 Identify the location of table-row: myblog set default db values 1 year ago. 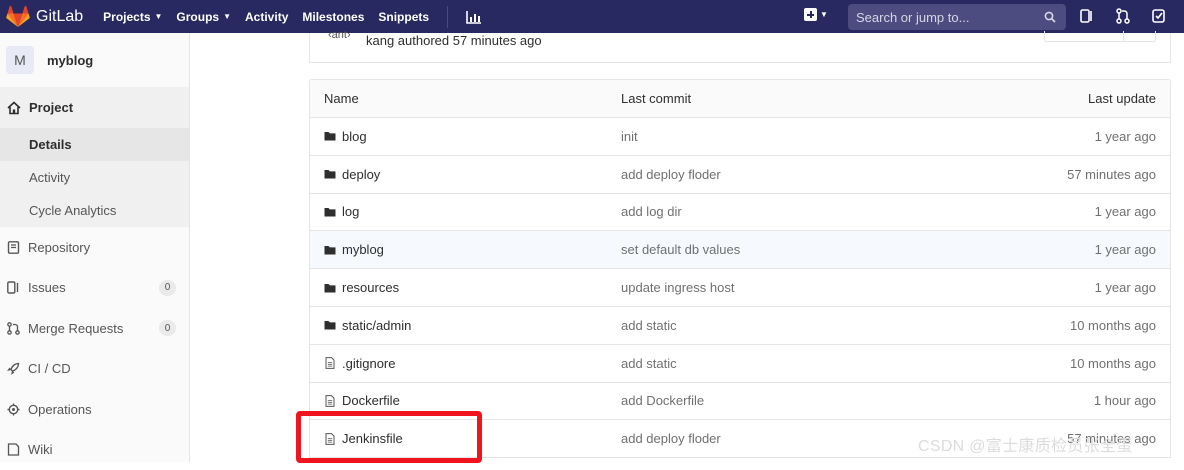
(740, 250).